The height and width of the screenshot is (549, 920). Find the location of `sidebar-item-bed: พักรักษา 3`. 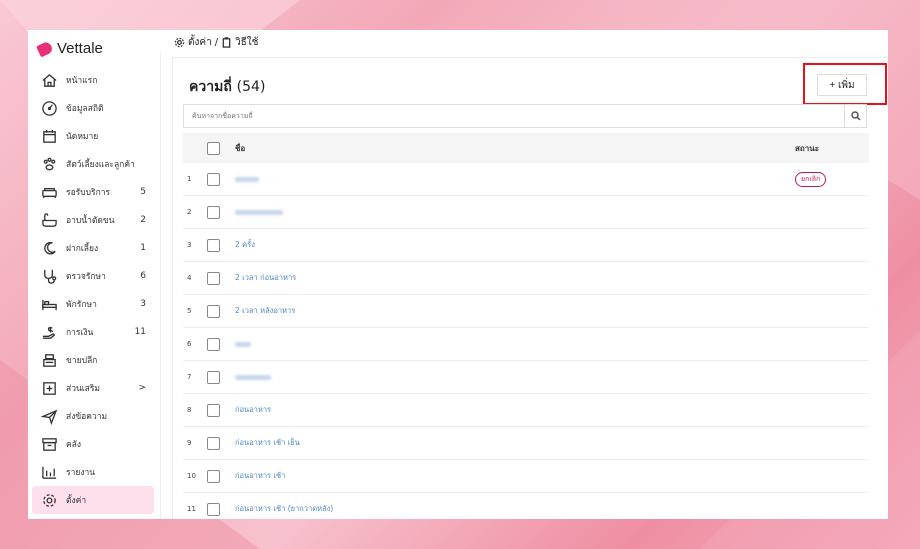

sidebar-item-bed: พักรักษา 3 is located at coordinates (93, 304).